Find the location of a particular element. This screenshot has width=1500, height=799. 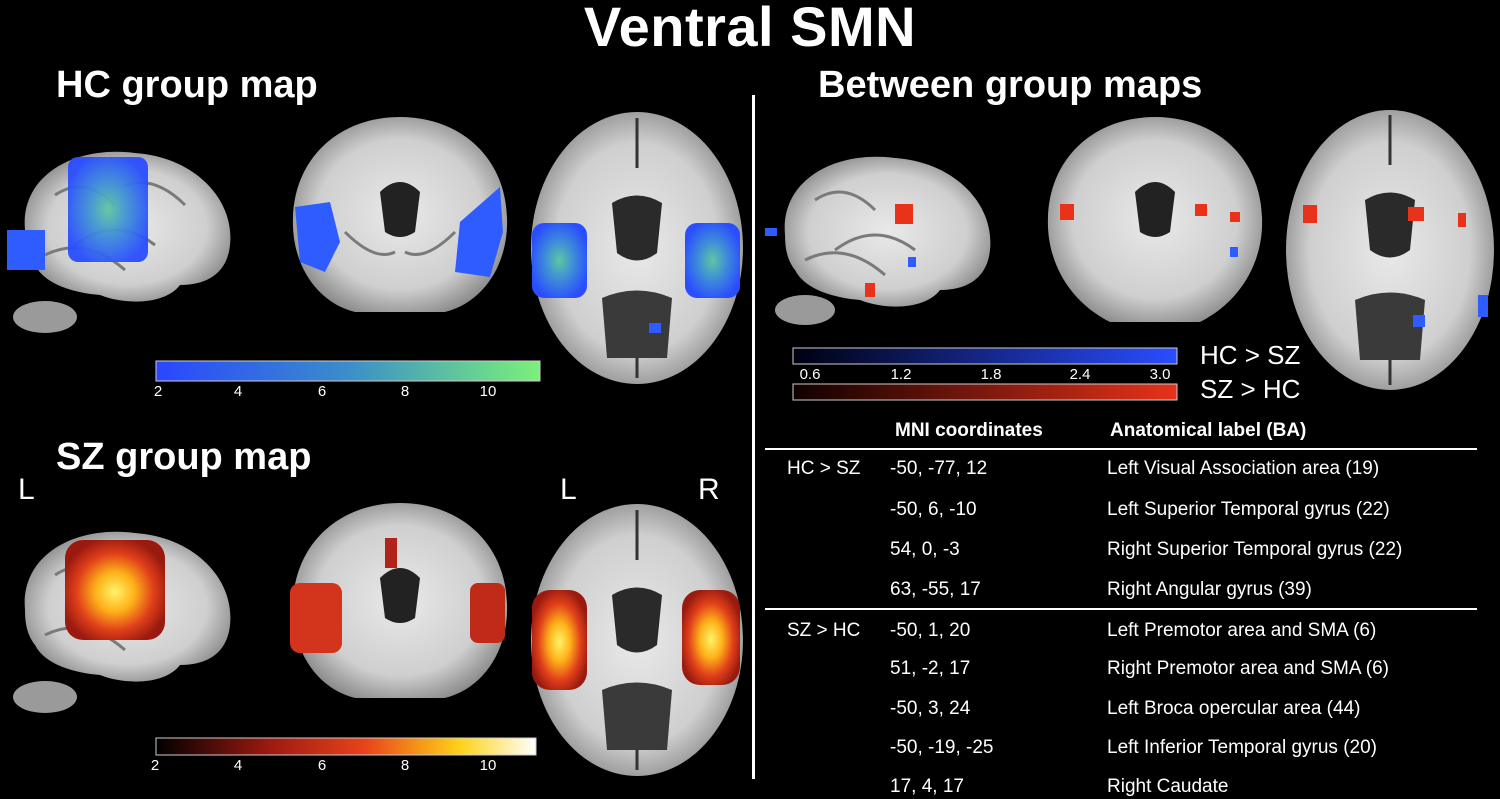

between-colorbar-tick: 1.2 is located at coordinates (901, 374).